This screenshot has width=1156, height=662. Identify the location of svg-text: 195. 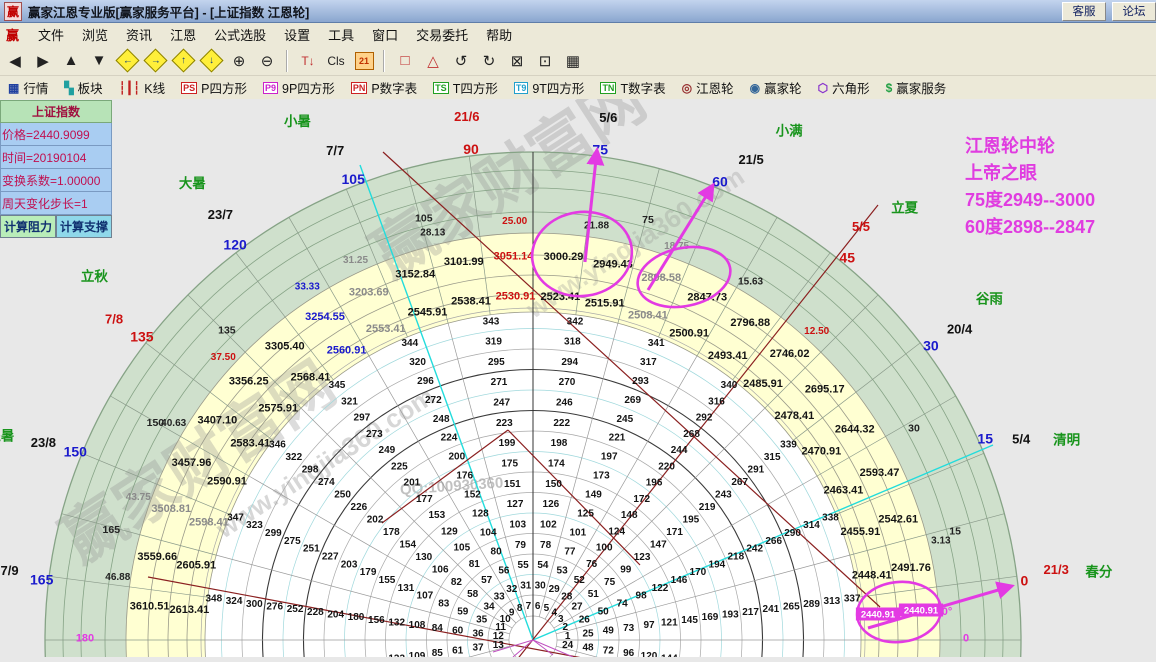
(691, 519).